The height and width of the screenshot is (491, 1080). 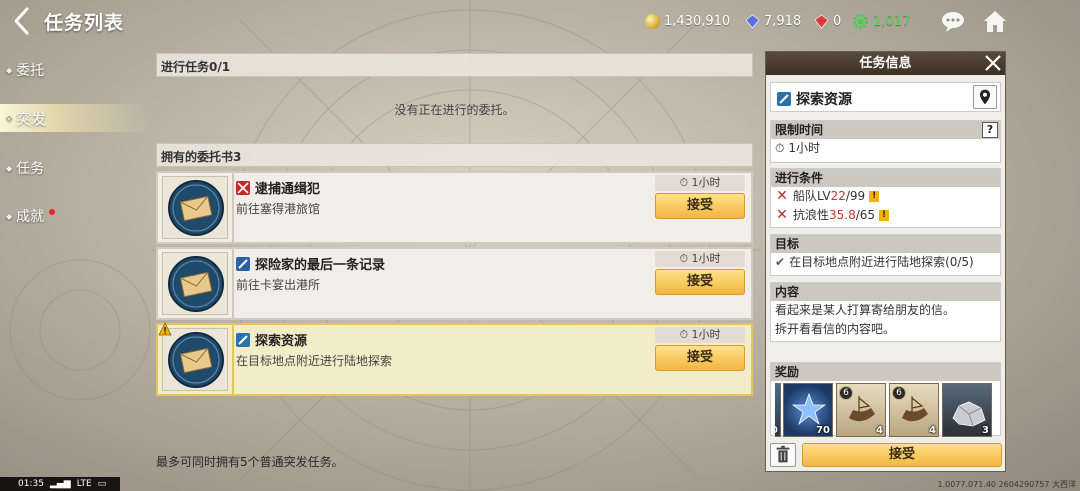 I want to click on conditions-section: 进行条件 ✕ 船队LV 22/99 ! ✕ 抗浪性 35.8/65 !, so click(x=885, y=198).